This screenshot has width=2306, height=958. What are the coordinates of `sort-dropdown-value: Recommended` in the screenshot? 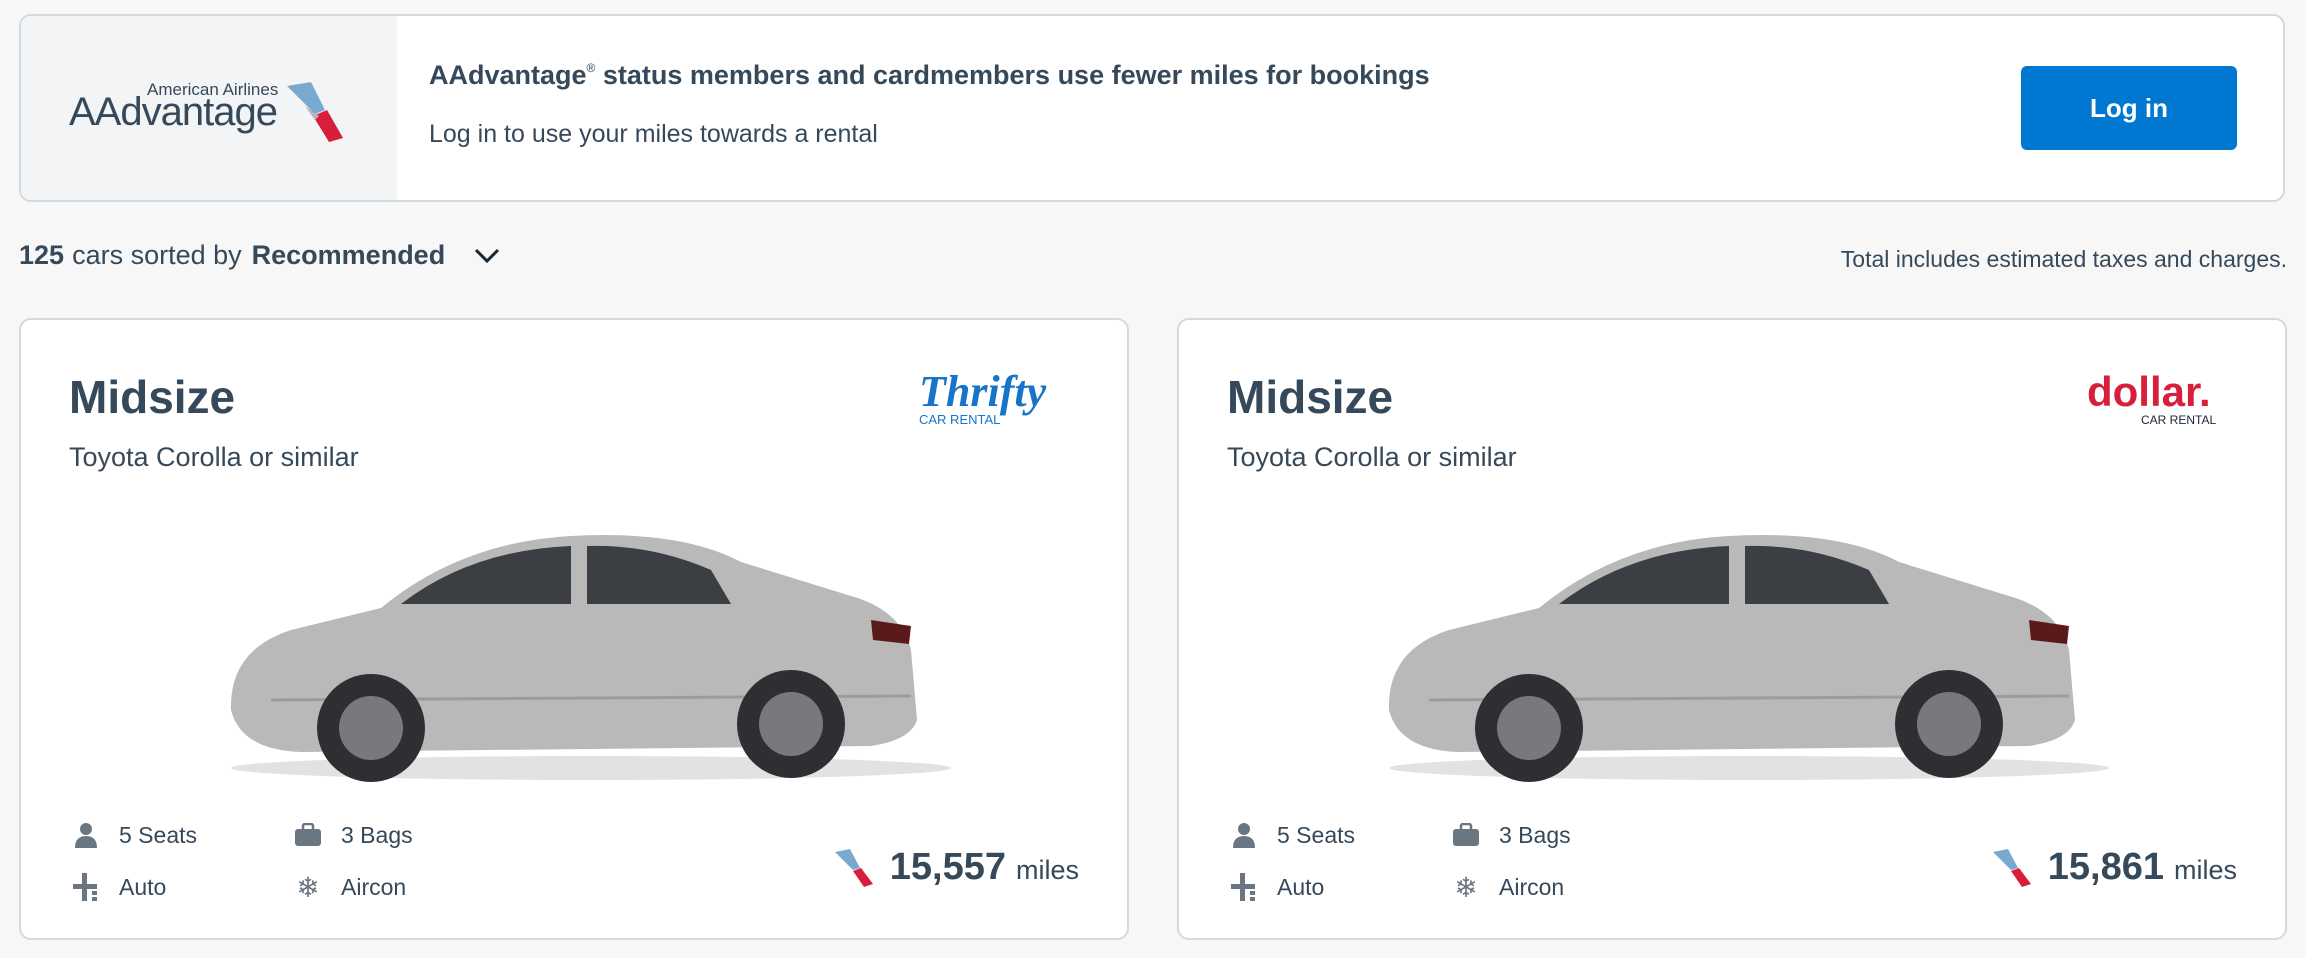 It's located at (349, 255).